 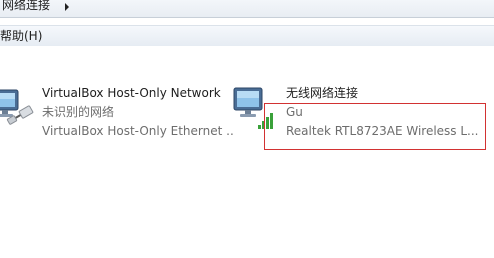 I want to click on address-bar: 网络连接, so click(x=247, y=9).